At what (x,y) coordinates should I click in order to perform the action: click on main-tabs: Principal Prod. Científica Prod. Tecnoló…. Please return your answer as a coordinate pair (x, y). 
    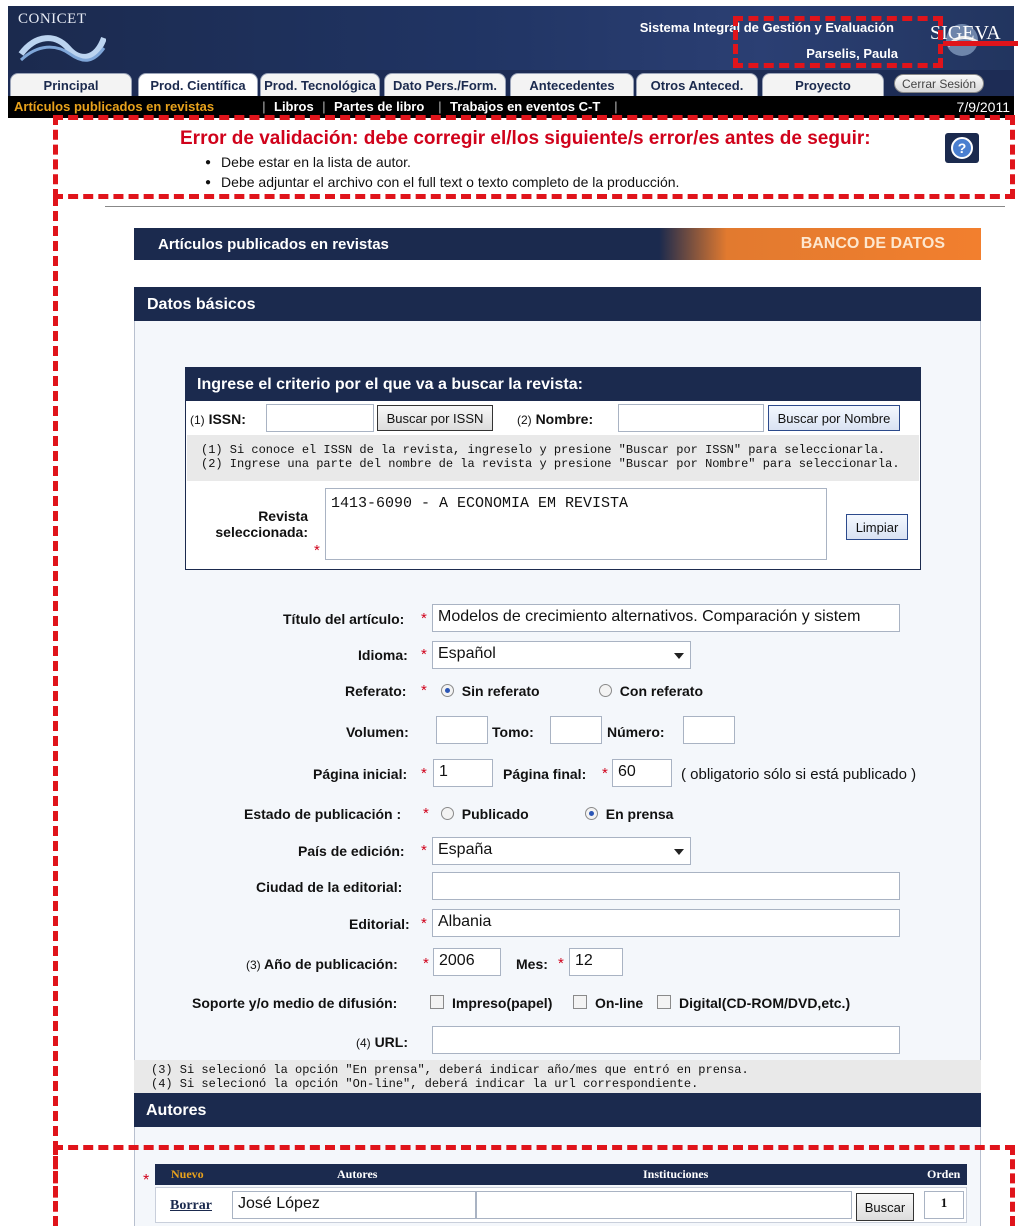
    Looking at the image, I should click on (511, 83).